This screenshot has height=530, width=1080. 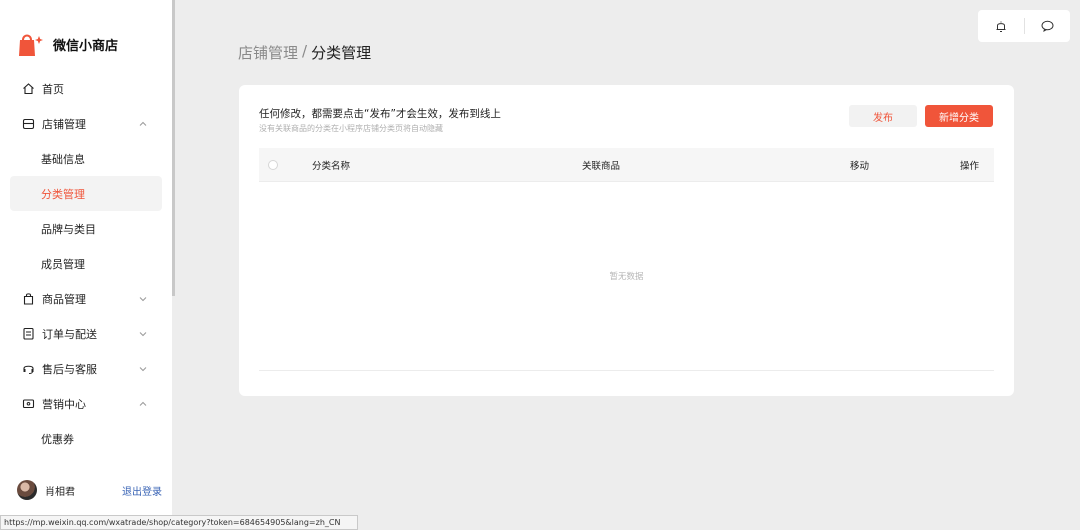 I want to click on sidebar-subitem-members: 成员管理, so click(x=86, y=263).